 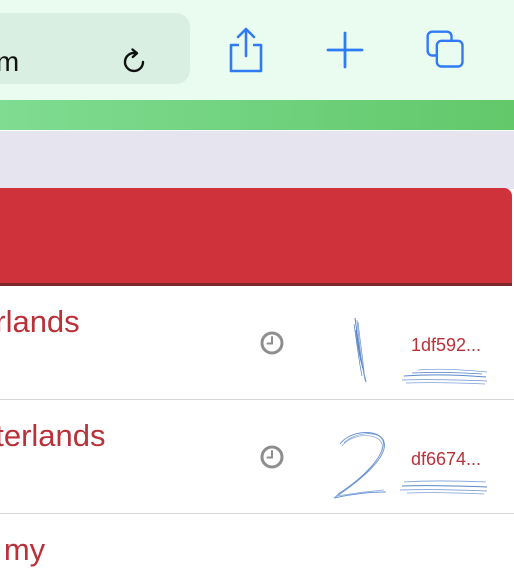 I want to click on new-tab-icon, so click(x=345, y=50).